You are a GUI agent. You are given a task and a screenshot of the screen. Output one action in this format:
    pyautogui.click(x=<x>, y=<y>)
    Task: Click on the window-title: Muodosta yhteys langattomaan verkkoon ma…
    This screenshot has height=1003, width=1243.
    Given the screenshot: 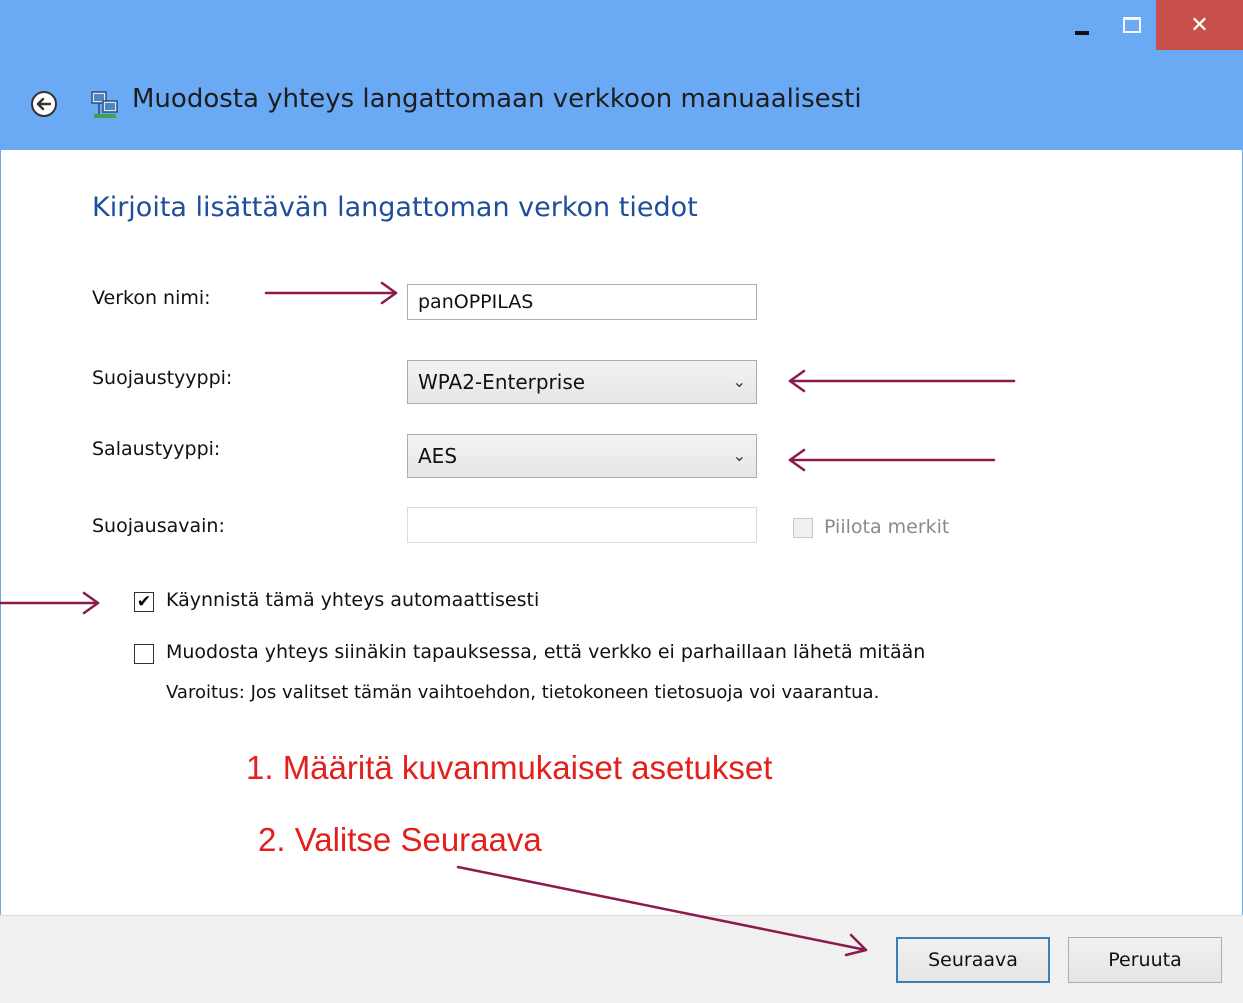 What is the action you would take?
    pyautogui.click(x=497, y=99)
    